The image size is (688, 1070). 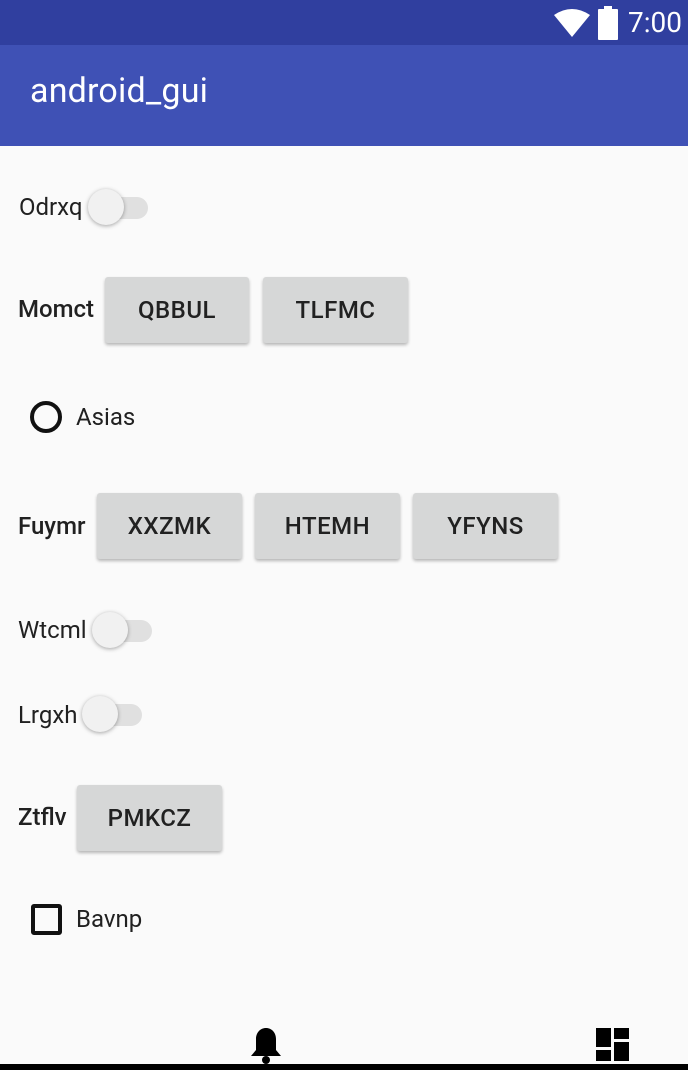 What do you see at coordinates (119, 91) in the screenshot?
I see `app-title: android_gui` at bounding box center [119, 91].